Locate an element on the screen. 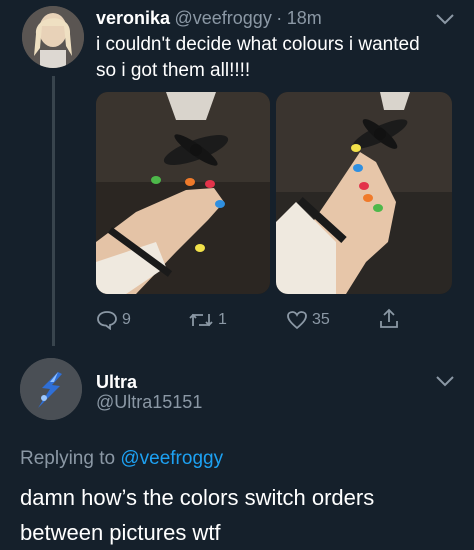 This screenshot has width=474, height=550. reply-count: 9 is located at coordinates (126, 319).